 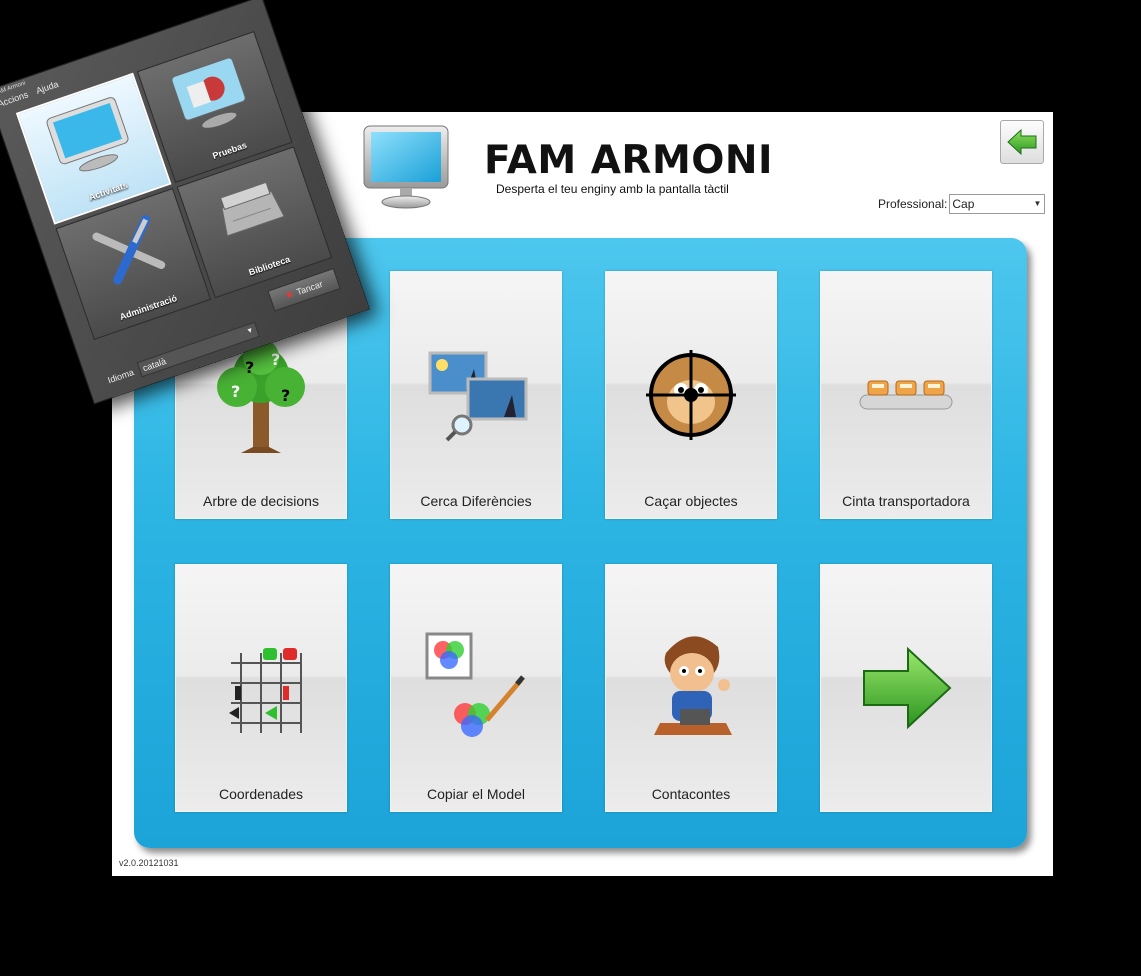 I want to click on tile-cinta-transportadora: Cinta transportadora, so click(x=906, y=395).